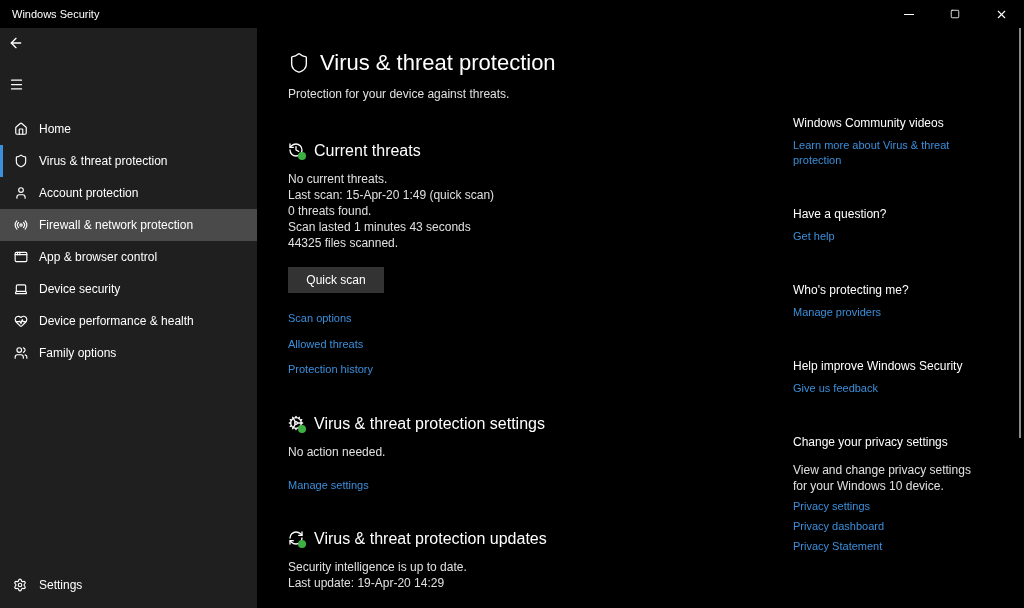 This screenshot has width=1024, height=608. I want to click on aside-text: View and change privacy settings for your Windows 10 device., so click(882, 478).